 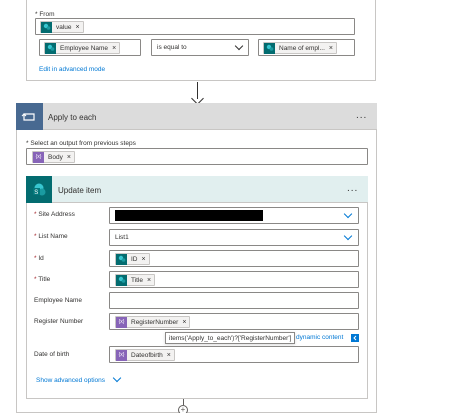 I want to click on title-label: * Title, so click(x=42, y=279).